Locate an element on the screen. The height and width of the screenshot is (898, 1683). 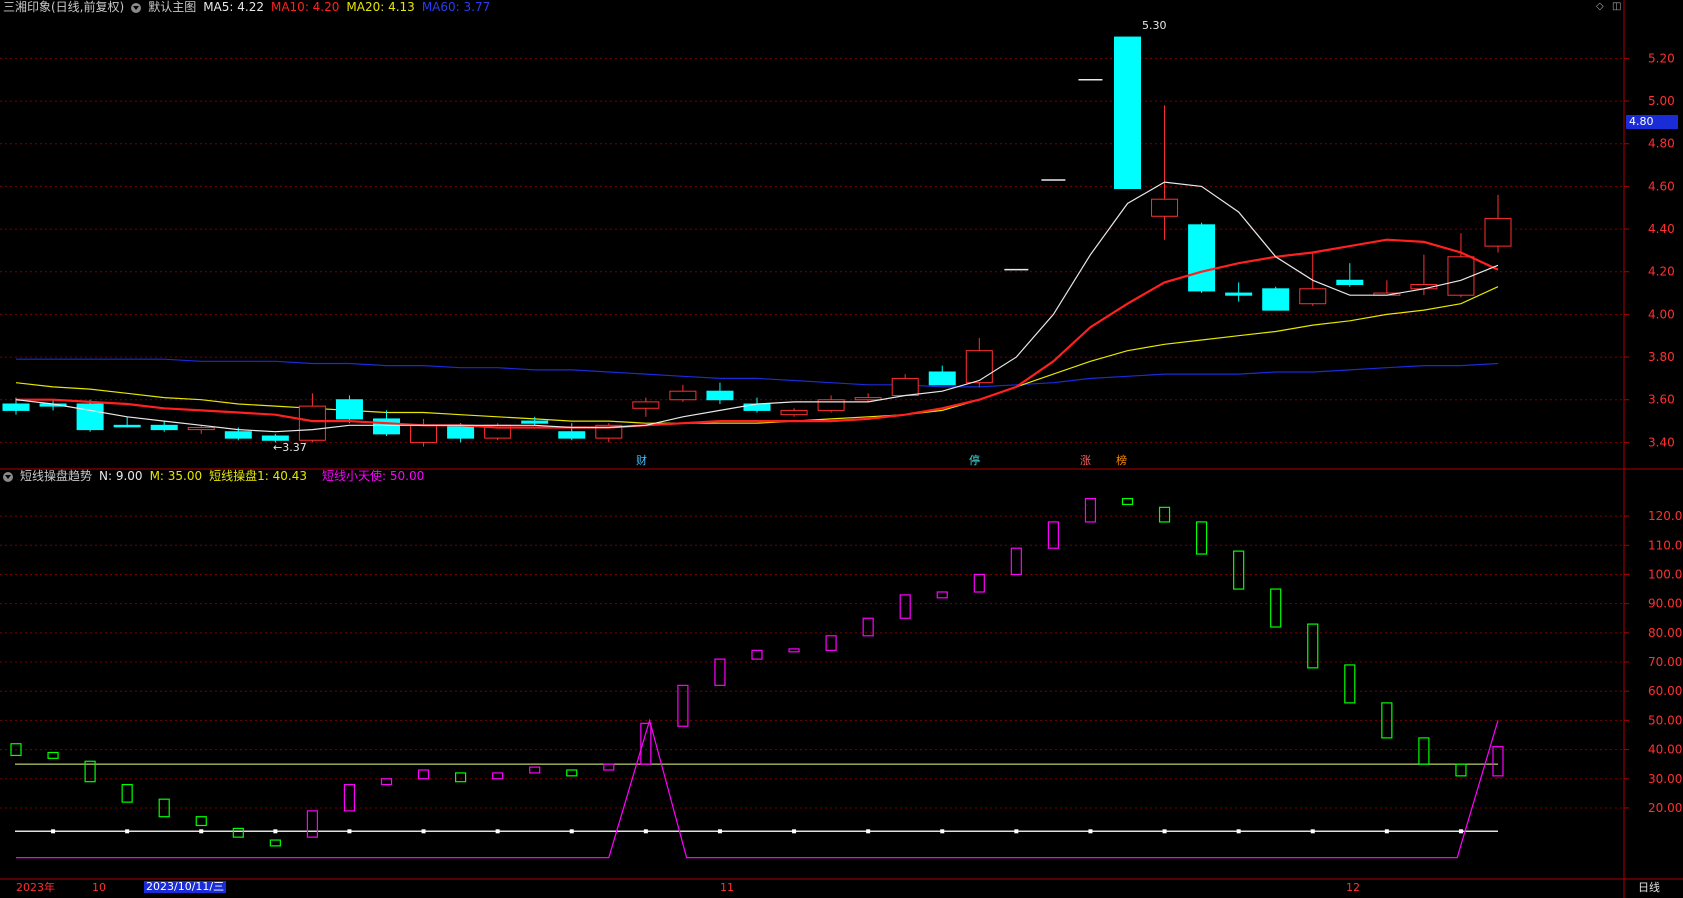
price-tick-label: 4.40 is located at coordinates (1661, 229).